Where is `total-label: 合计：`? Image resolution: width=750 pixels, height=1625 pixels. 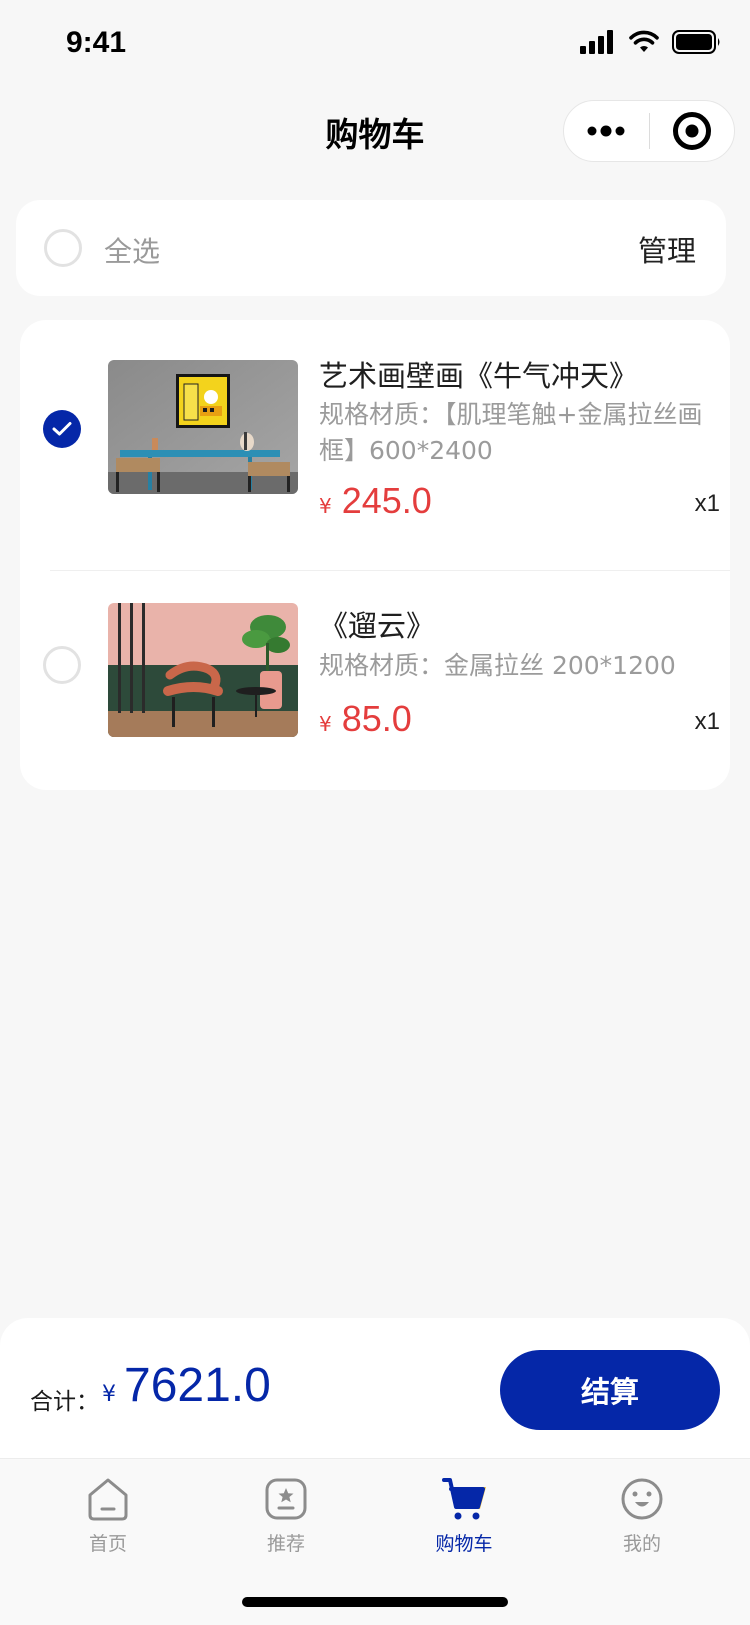
total-label: 合计： is located at coordinates (64, 1402).